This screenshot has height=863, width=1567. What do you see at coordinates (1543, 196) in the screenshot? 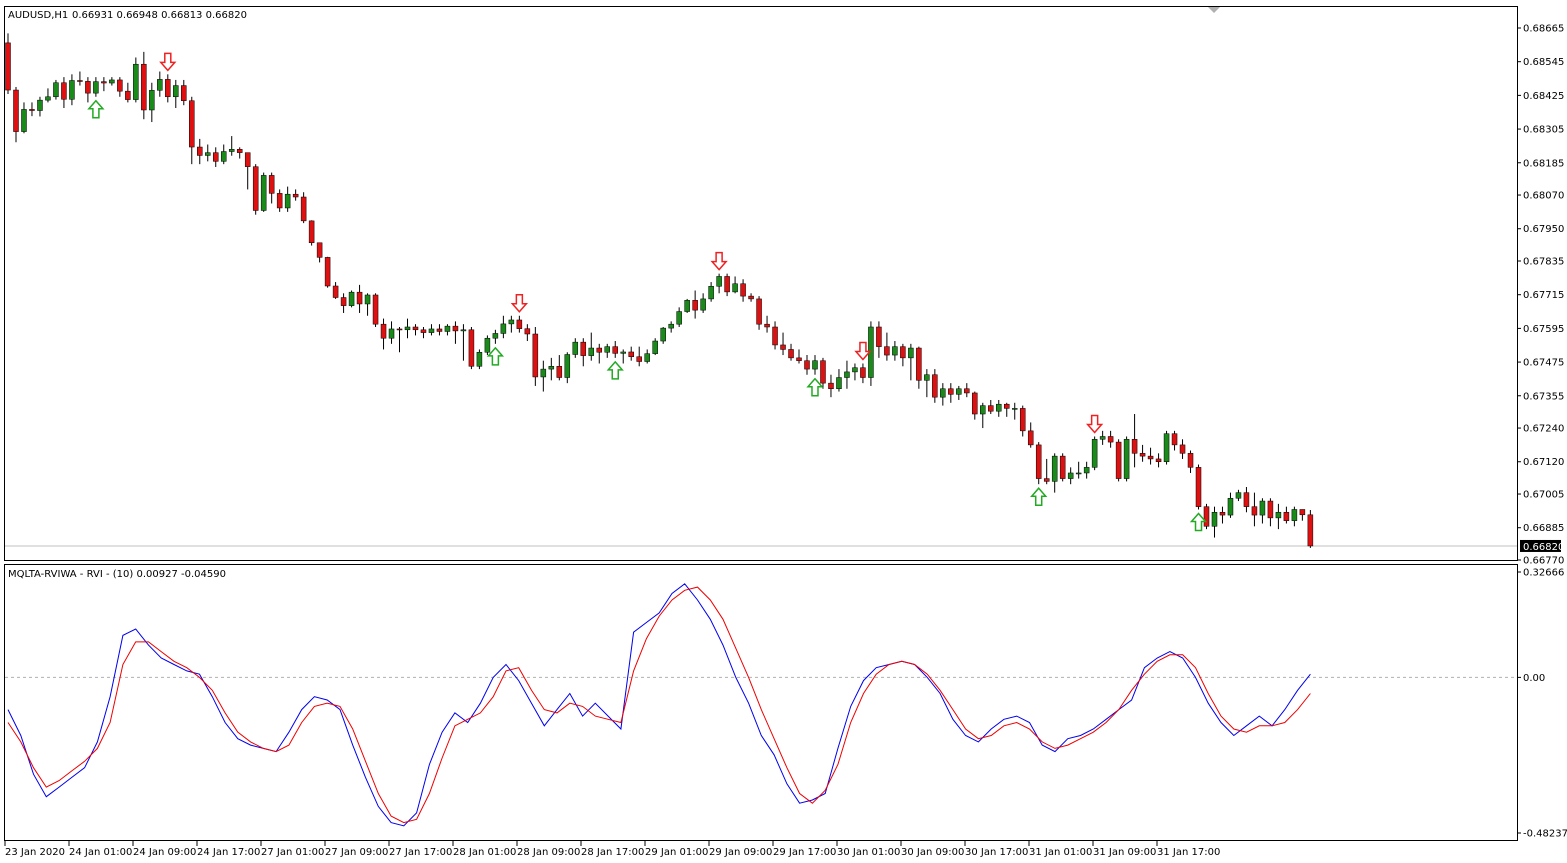
I see `price-tick-label: 0.68070` at bounding box center [1543, 196].